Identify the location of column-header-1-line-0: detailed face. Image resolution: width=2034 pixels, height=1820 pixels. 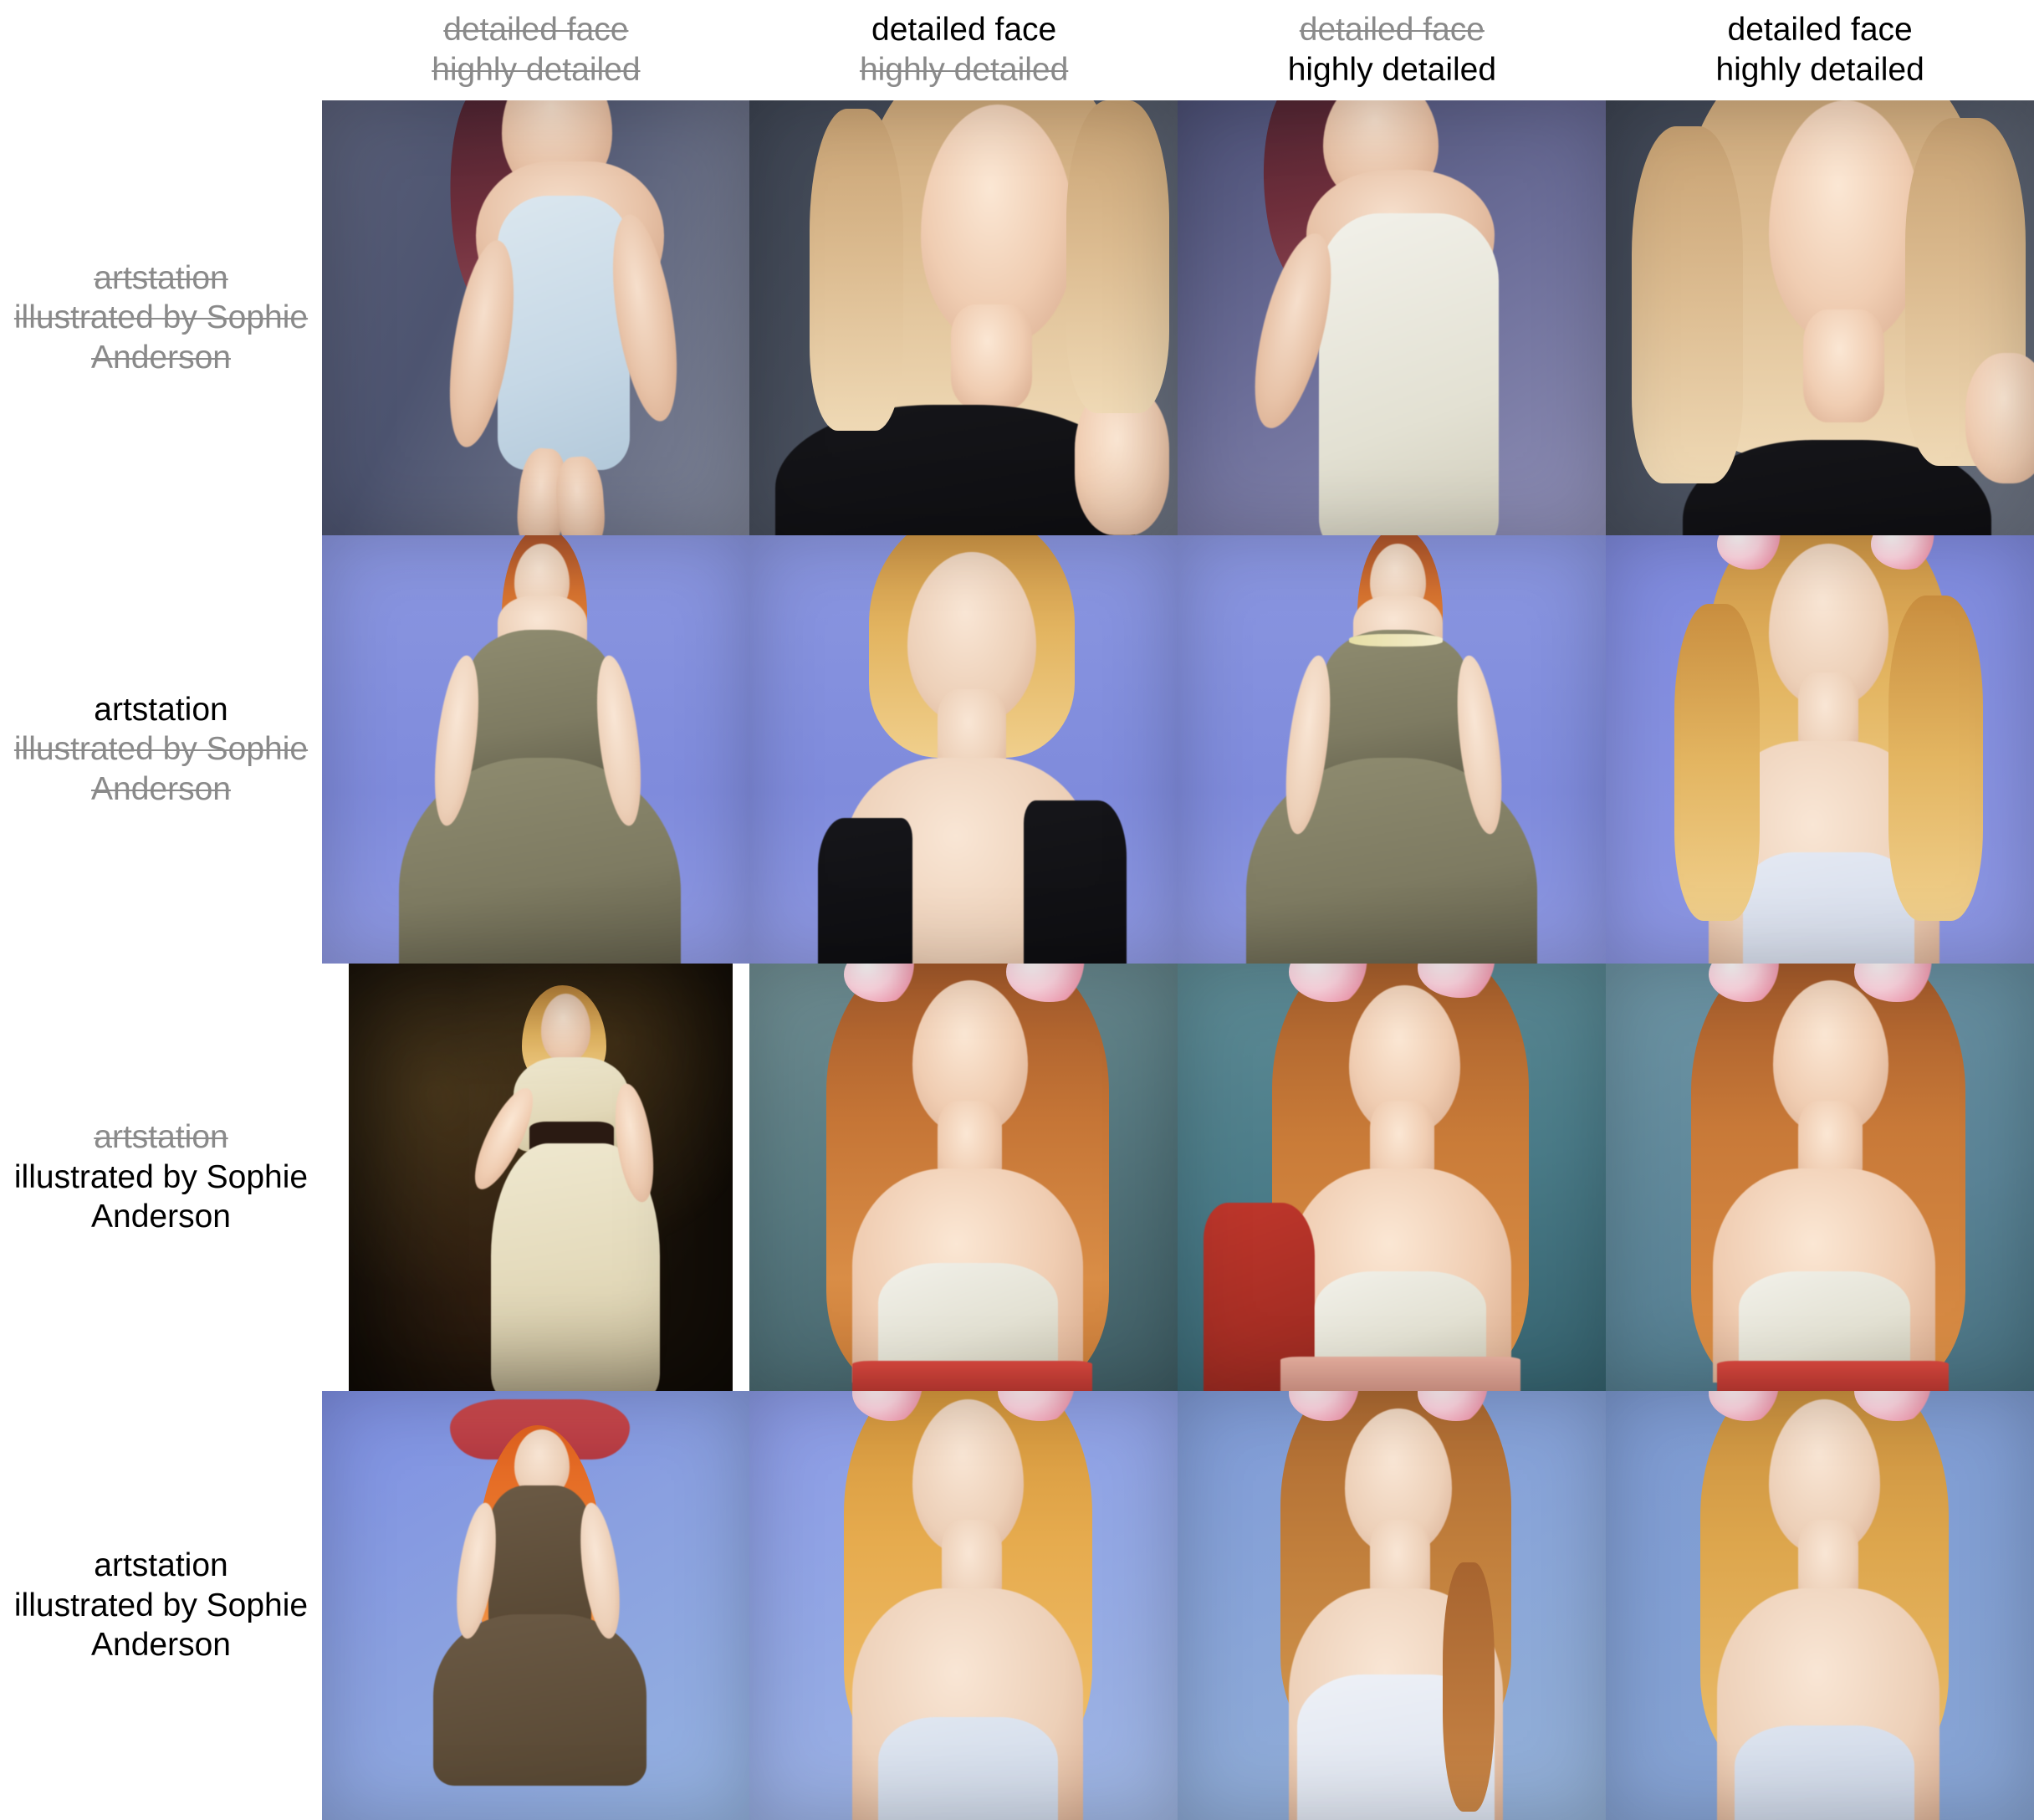
(964, 30).